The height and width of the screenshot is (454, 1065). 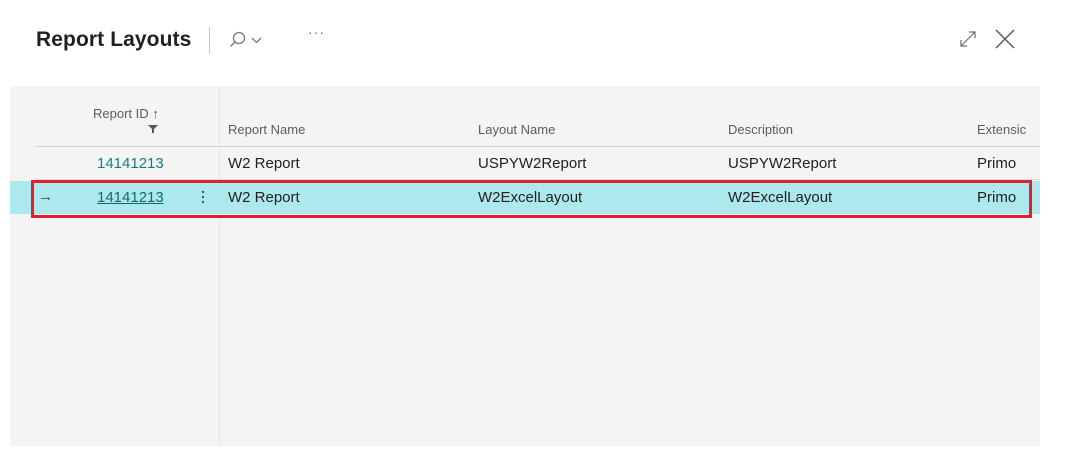 I want to click on row-divider, so click(x=537, y=179).